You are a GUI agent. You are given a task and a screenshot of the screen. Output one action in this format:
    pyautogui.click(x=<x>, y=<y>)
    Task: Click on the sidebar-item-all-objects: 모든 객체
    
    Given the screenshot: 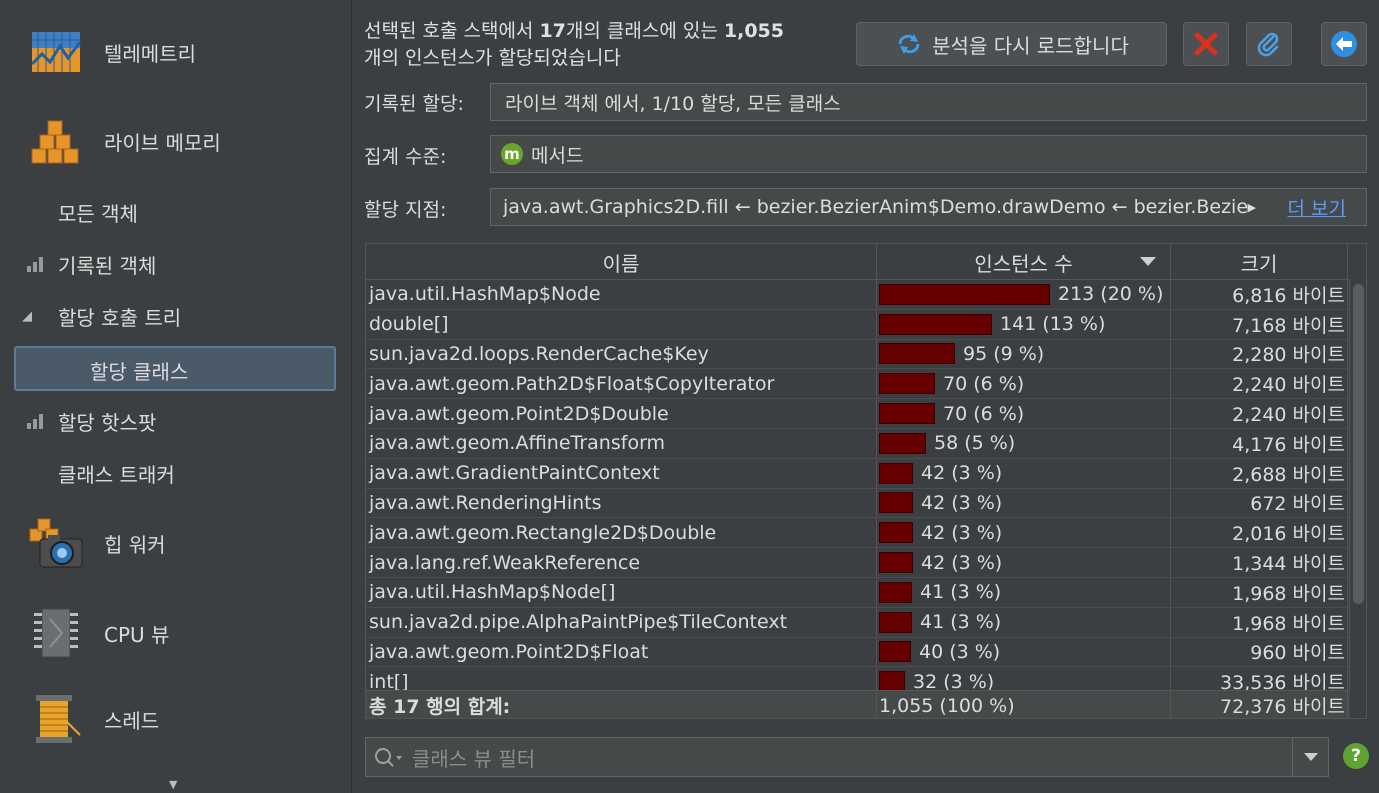 What is the action you would take?
    pyautogui.click(x=176, y=212)
    